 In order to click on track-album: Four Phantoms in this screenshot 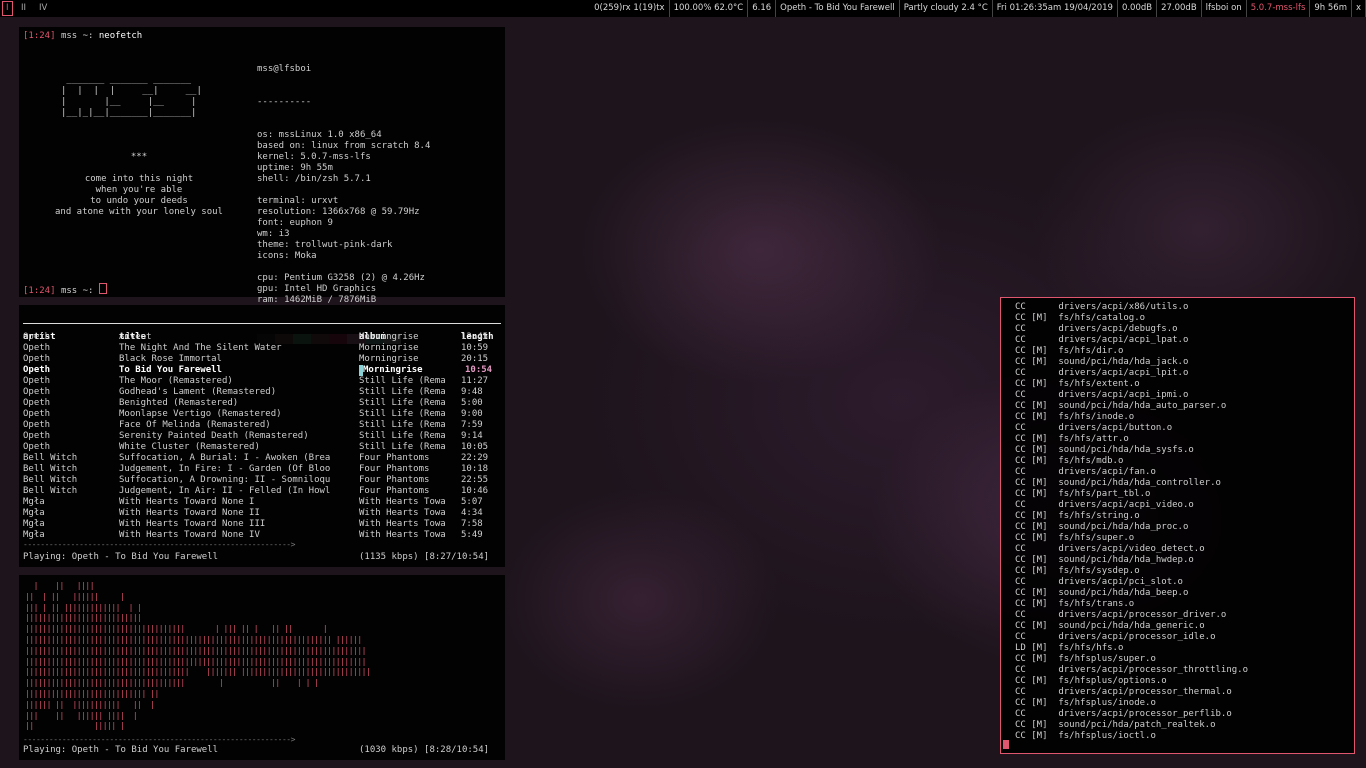, I will do `click(394, 491)`.